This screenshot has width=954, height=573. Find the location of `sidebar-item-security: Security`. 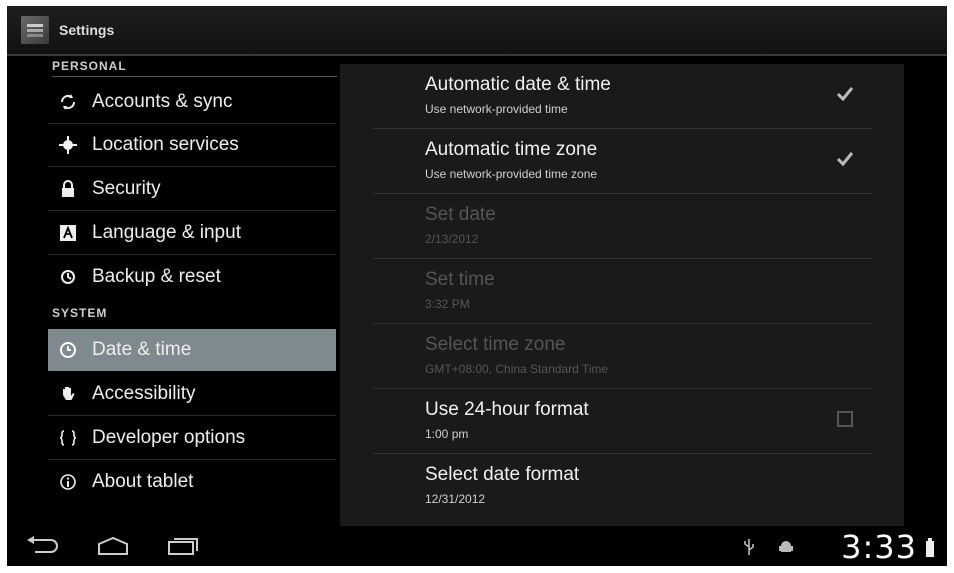

sidebar-item-security: Security is located at coordinates (192, 189).